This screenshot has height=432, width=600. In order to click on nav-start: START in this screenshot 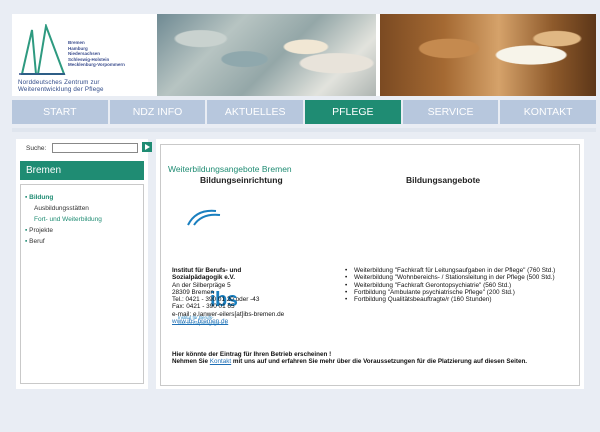, I will do `click(61, 112)`.